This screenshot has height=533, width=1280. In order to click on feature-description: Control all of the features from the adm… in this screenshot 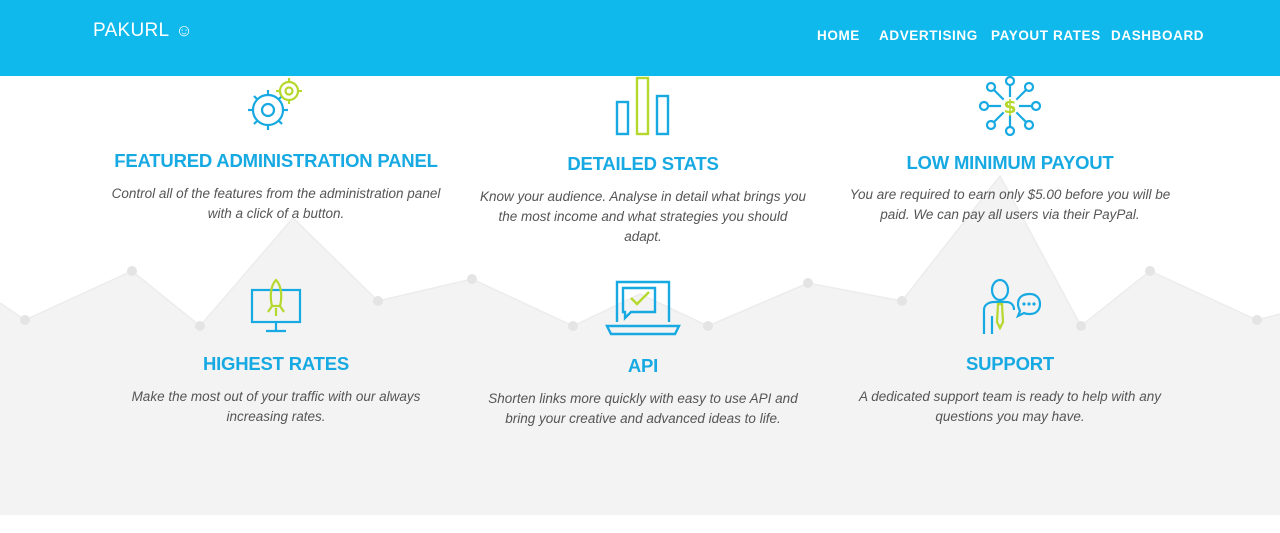, I will do `click(276, 203)`.